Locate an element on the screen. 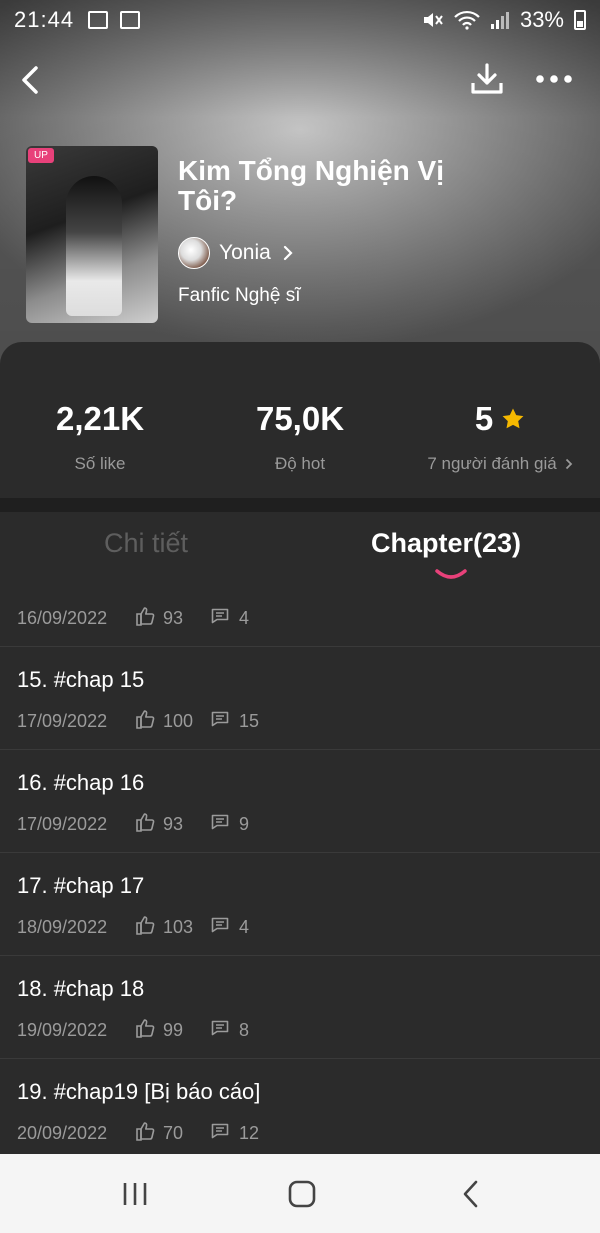 The width and height of the screenshot is (600, 1233). system-back-button is located at coordinates (470, 1194).